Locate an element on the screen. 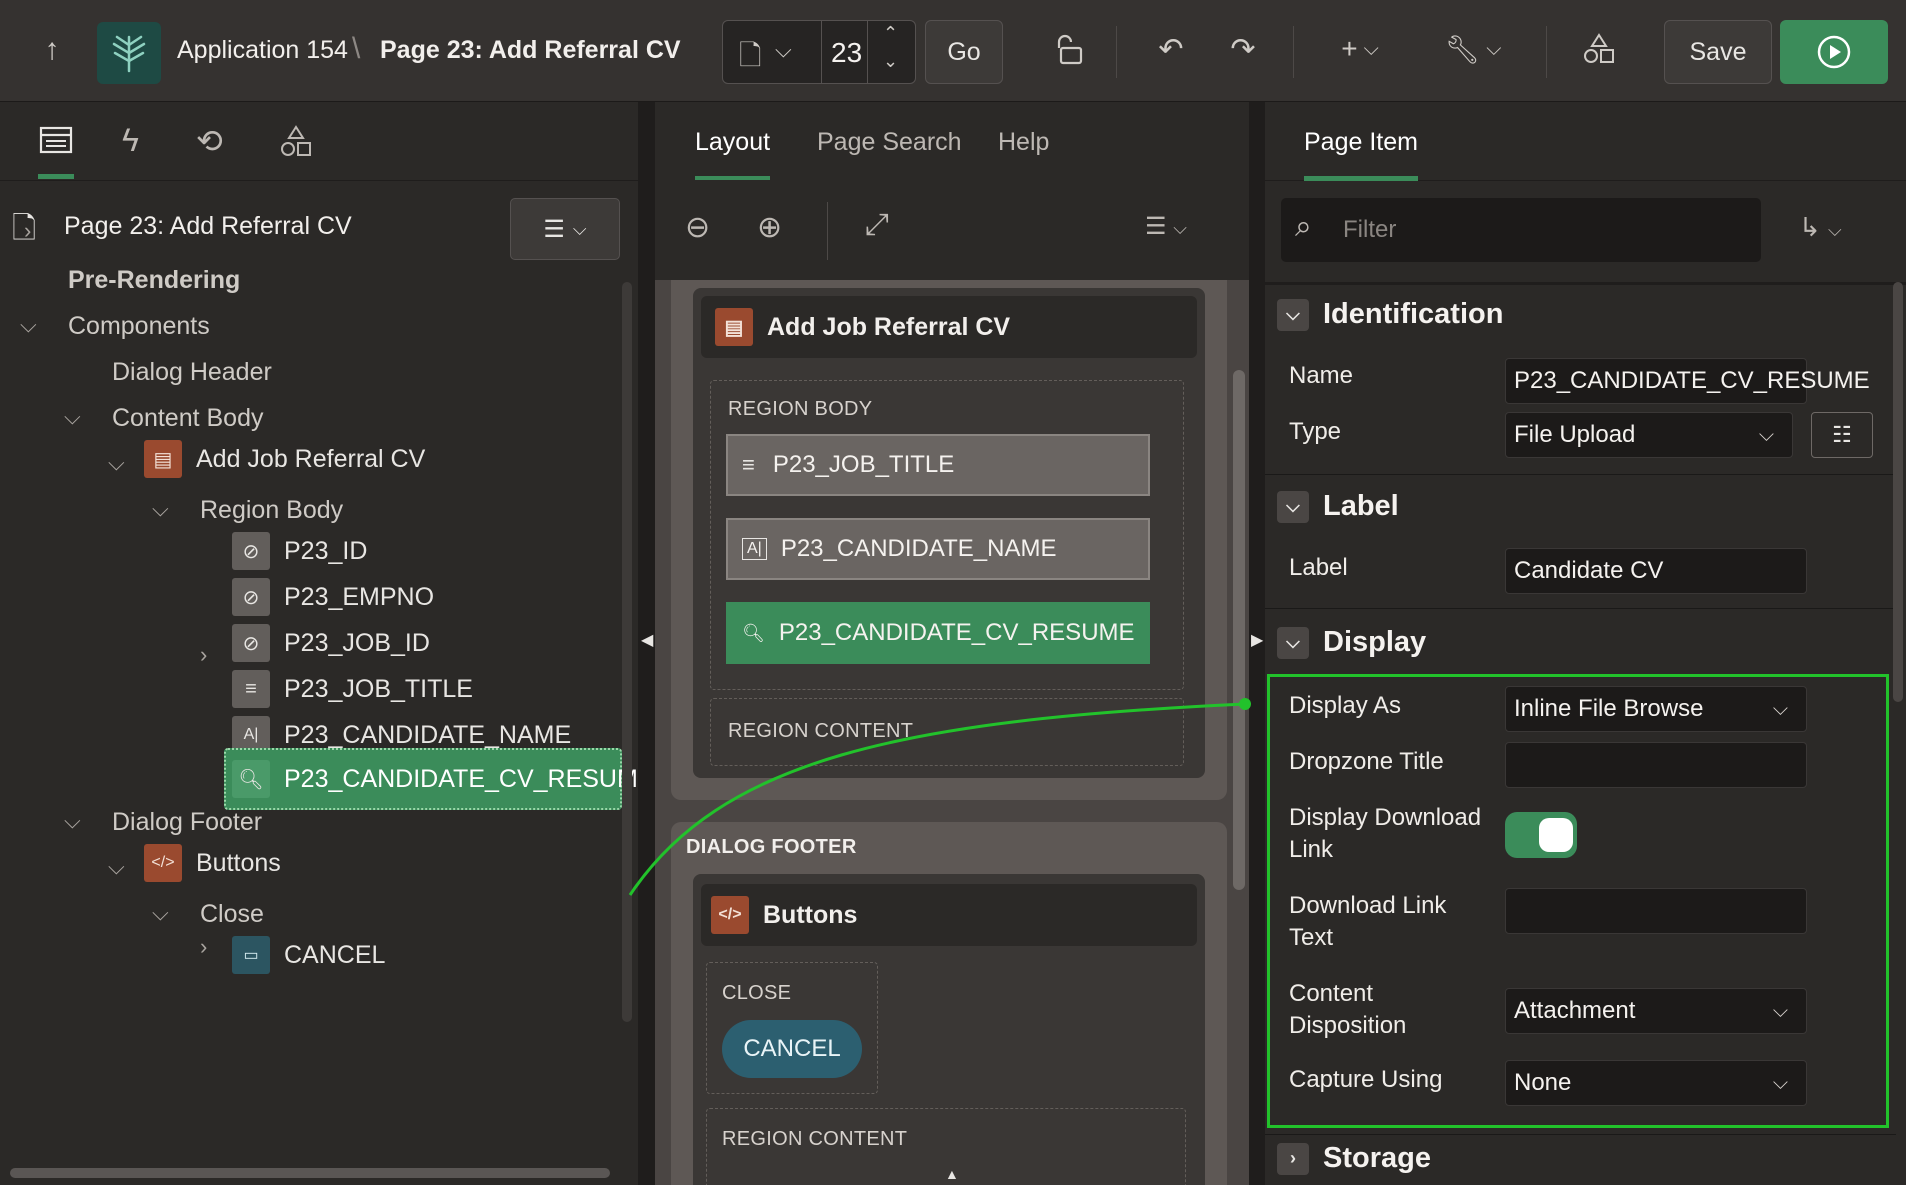 The width and height of the screenshot is (1906, 1185). rendering-tab-icon is located at coordinates (58, 141).